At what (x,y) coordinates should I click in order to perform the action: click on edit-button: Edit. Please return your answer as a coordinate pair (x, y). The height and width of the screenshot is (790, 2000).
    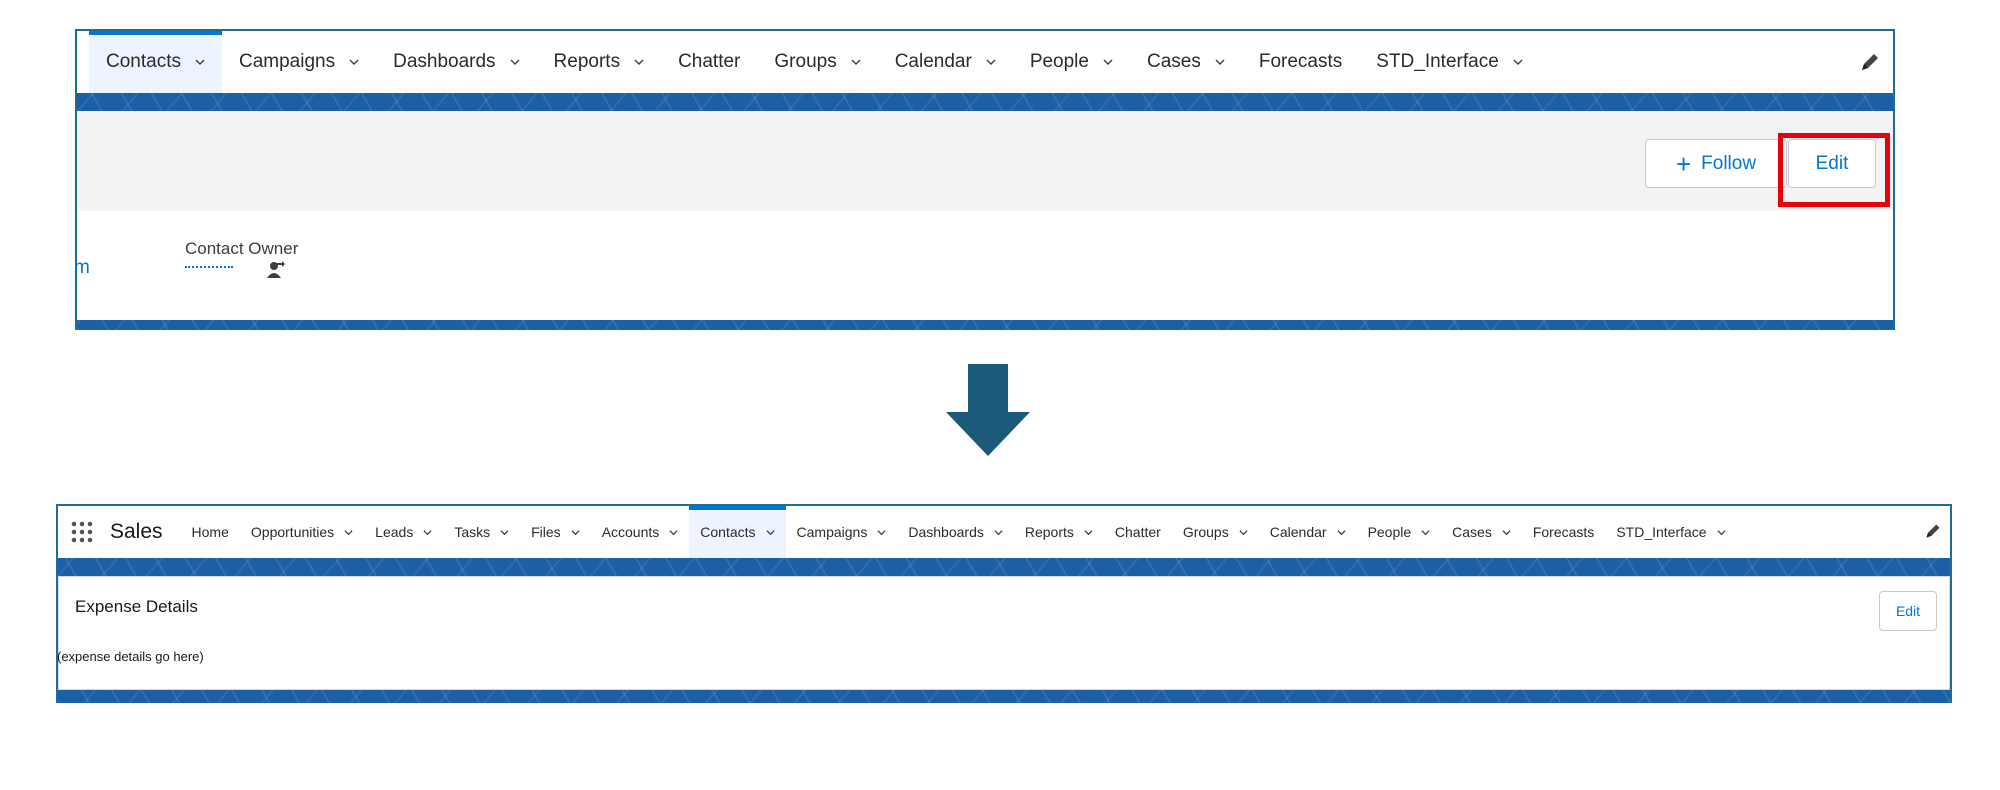
    Looking at the image, I should click on (1908, 611).